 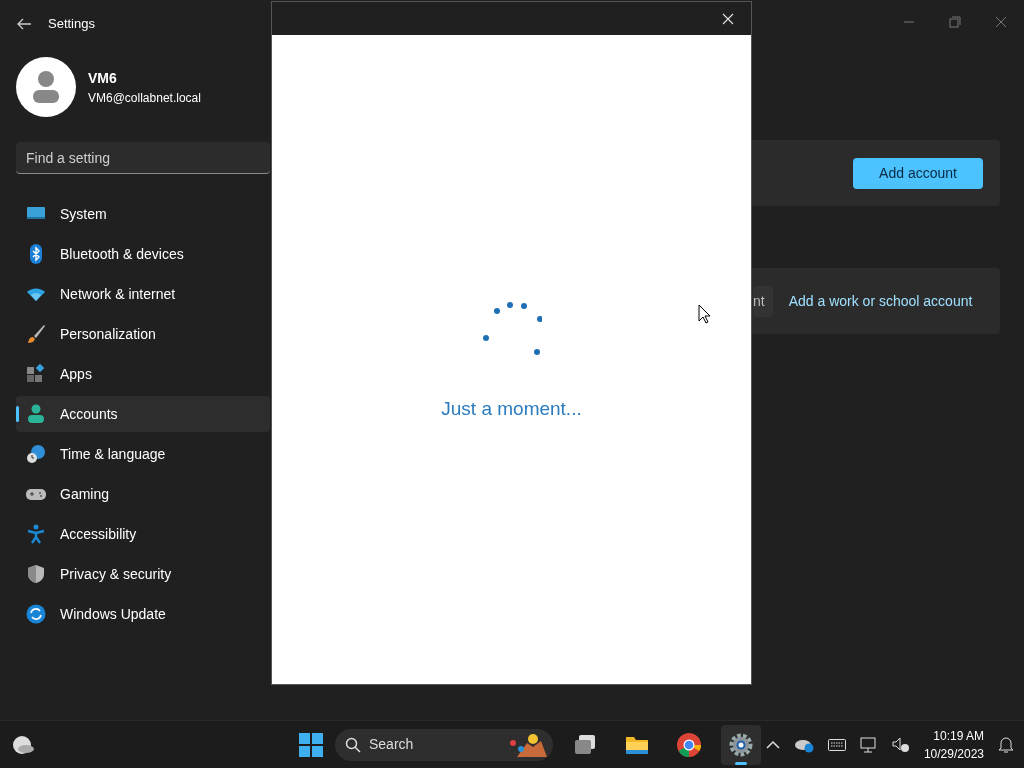 I want to click on taskbar-search-field: Search, so click(x=444, y=744).